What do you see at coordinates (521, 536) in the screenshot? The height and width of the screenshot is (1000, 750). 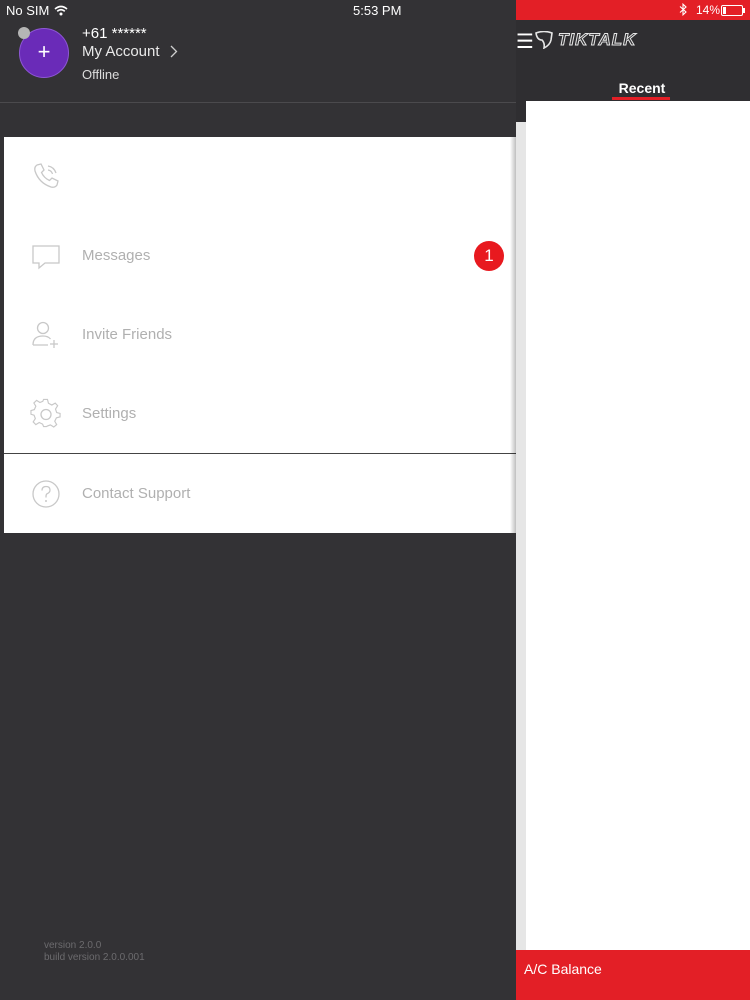 I see `content-edge` at bounding box center [521, 536].